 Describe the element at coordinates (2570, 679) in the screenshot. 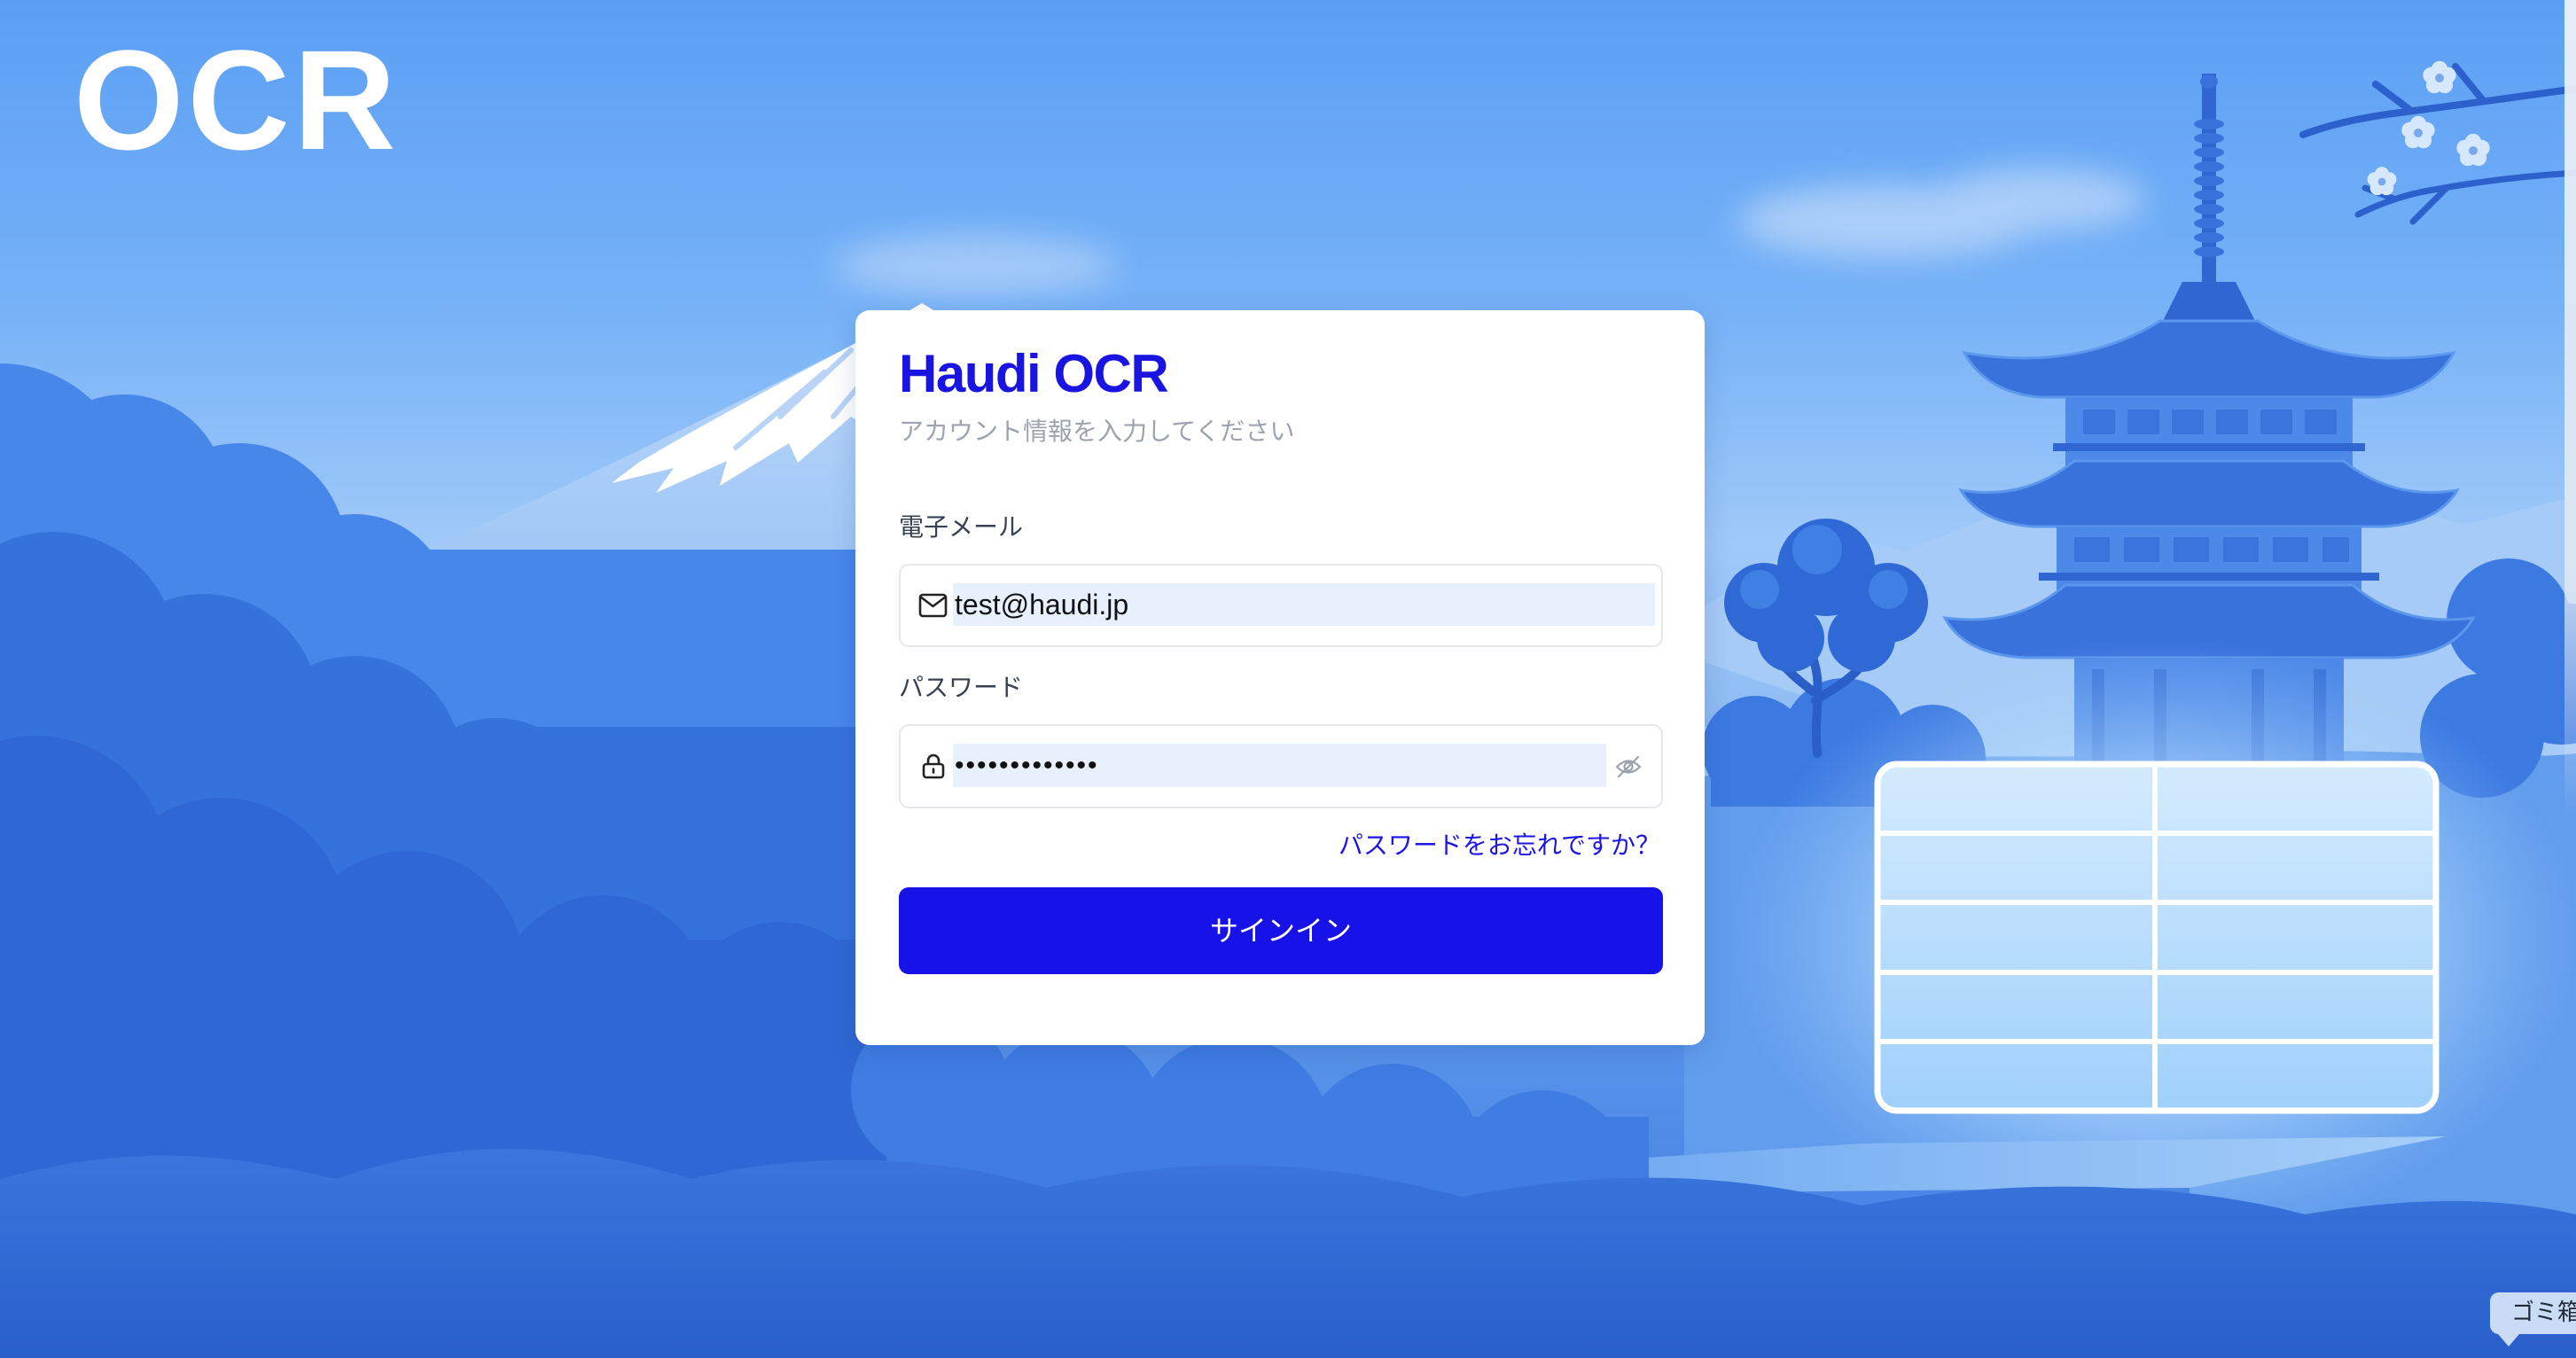

I see `adjacent-window-edge` at that location.